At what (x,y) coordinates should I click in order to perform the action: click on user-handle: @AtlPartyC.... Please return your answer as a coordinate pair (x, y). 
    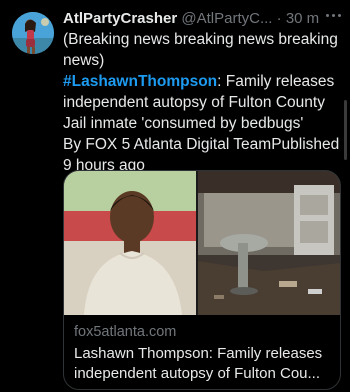
    Looking at the image, I should click on (226, 18).